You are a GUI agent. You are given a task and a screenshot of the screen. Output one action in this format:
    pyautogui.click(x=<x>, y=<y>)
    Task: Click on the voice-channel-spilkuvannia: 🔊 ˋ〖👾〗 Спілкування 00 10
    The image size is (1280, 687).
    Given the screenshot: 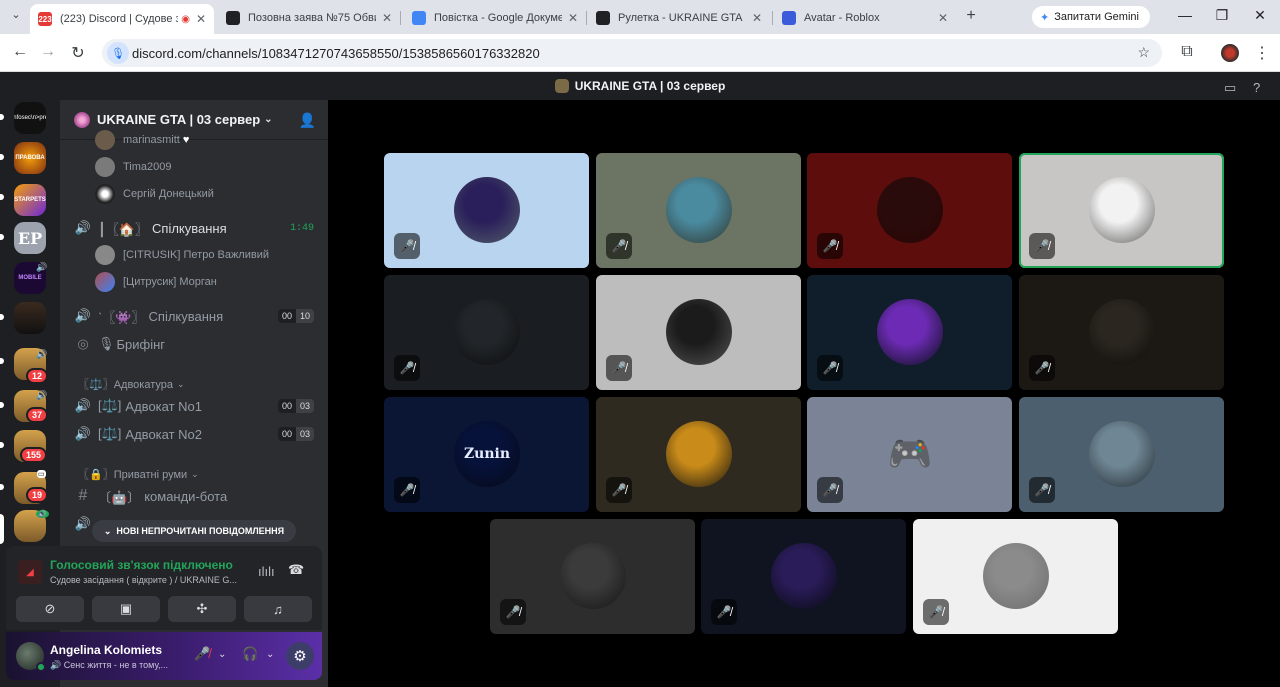 What is the action you would take?
    pyautogui.click(x=195, y=316)
    